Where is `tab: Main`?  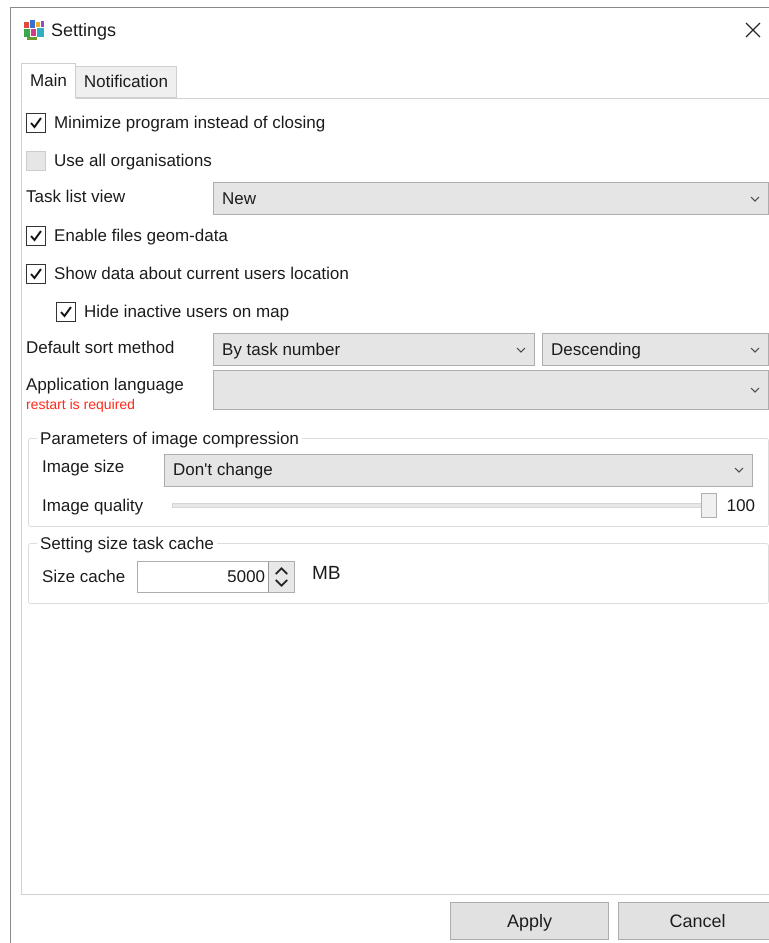 tab: Main is located at coordinates (48, 81).